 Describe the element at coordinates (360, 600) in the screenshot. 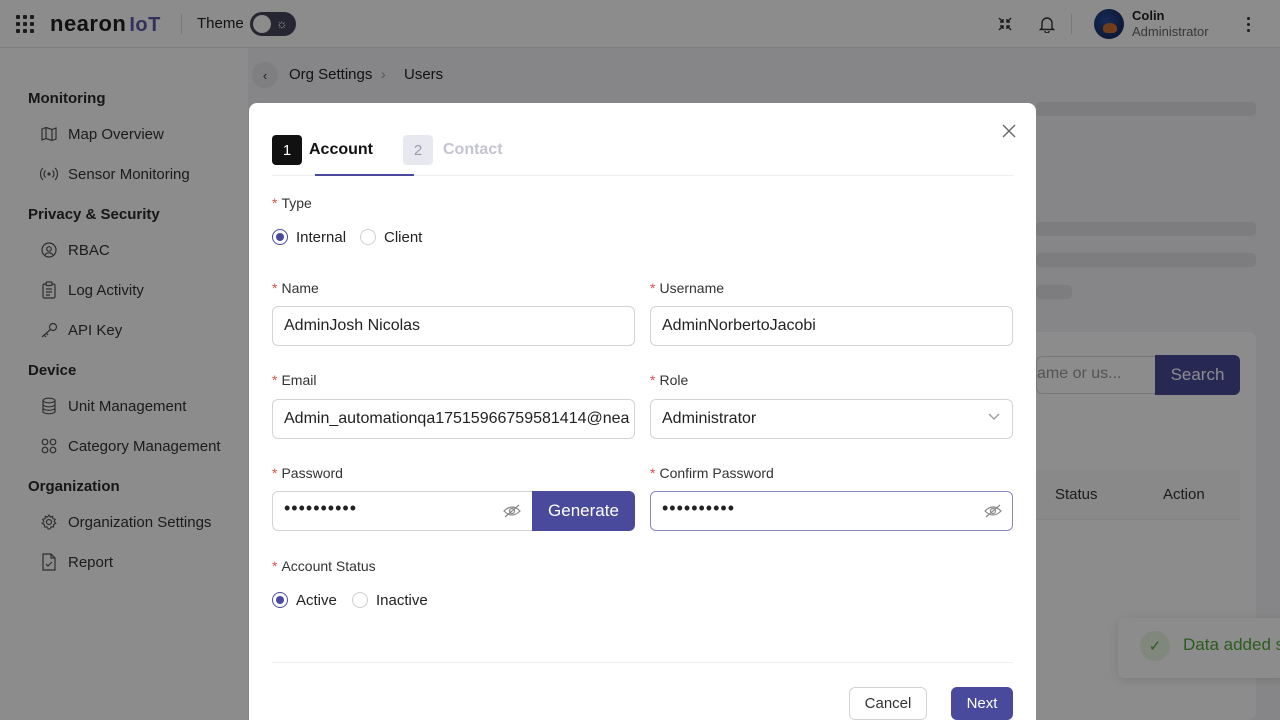

I see `radio-inactive` at that location.